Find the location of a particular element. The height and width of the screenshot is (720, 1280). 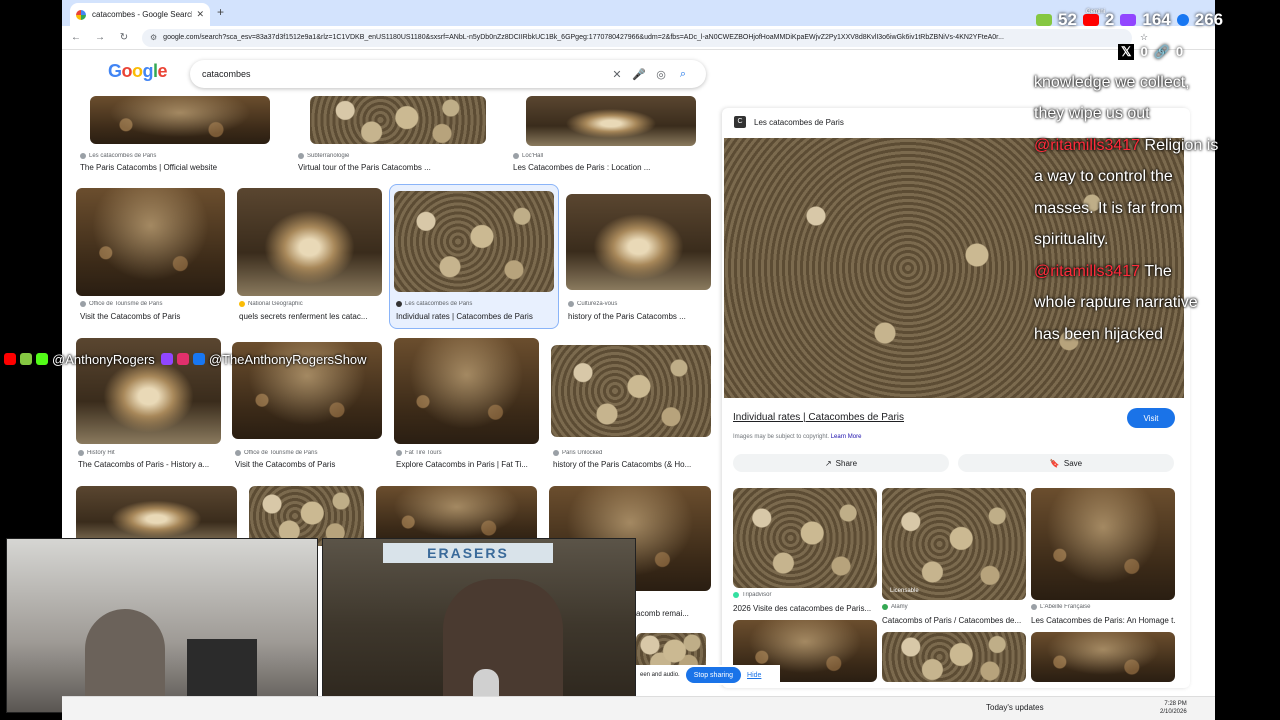

handle-secondary: @TheAnthonyRogersShow is located at coordinates (287, 359).